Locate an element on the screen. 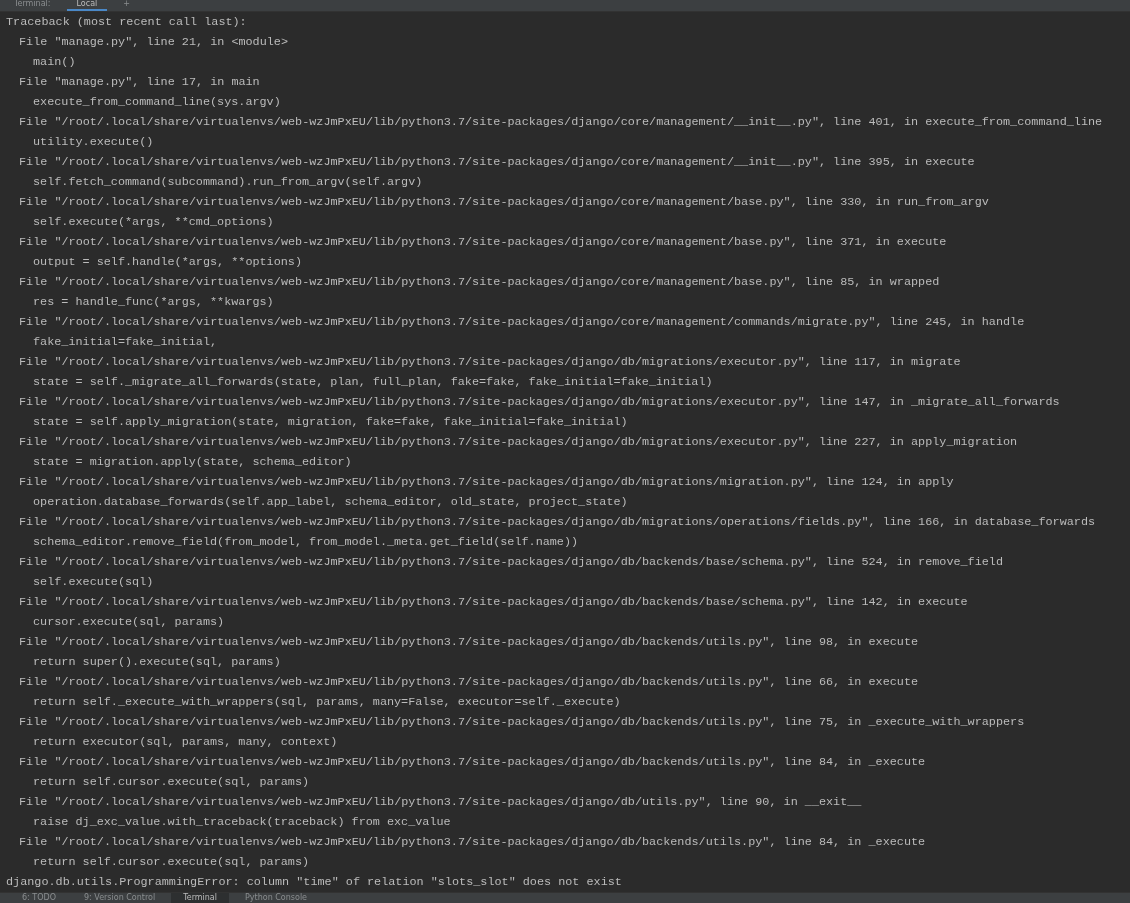 Image resolution: width=1130 pixels, height=903 pixels. session-tab: Terminal: is located at coordinates (32, 5).